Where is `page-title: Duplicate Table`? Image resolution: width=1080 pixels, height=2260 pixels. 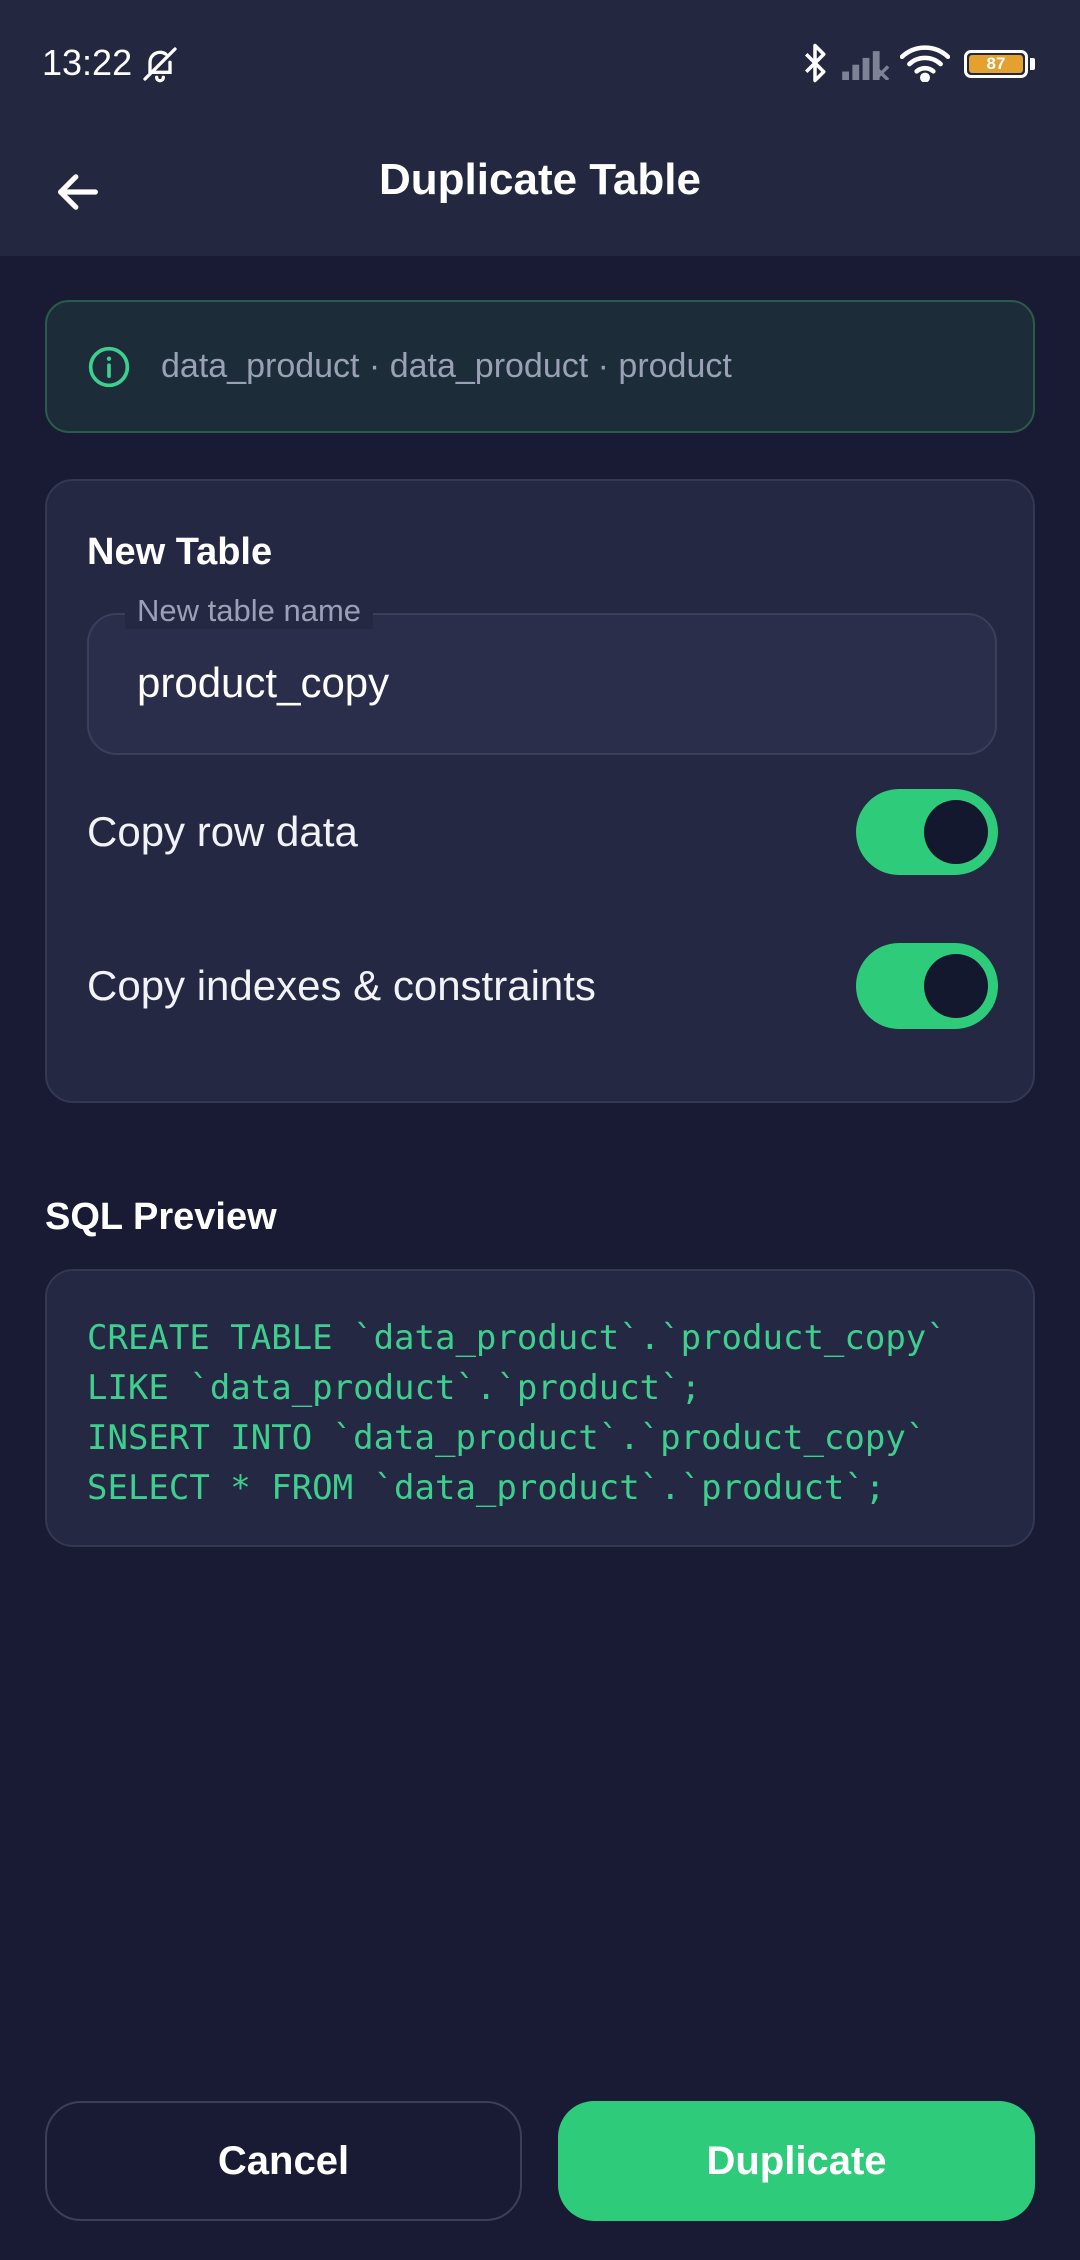
page-title: Duplicate Table is located at coordinates (540, 179).